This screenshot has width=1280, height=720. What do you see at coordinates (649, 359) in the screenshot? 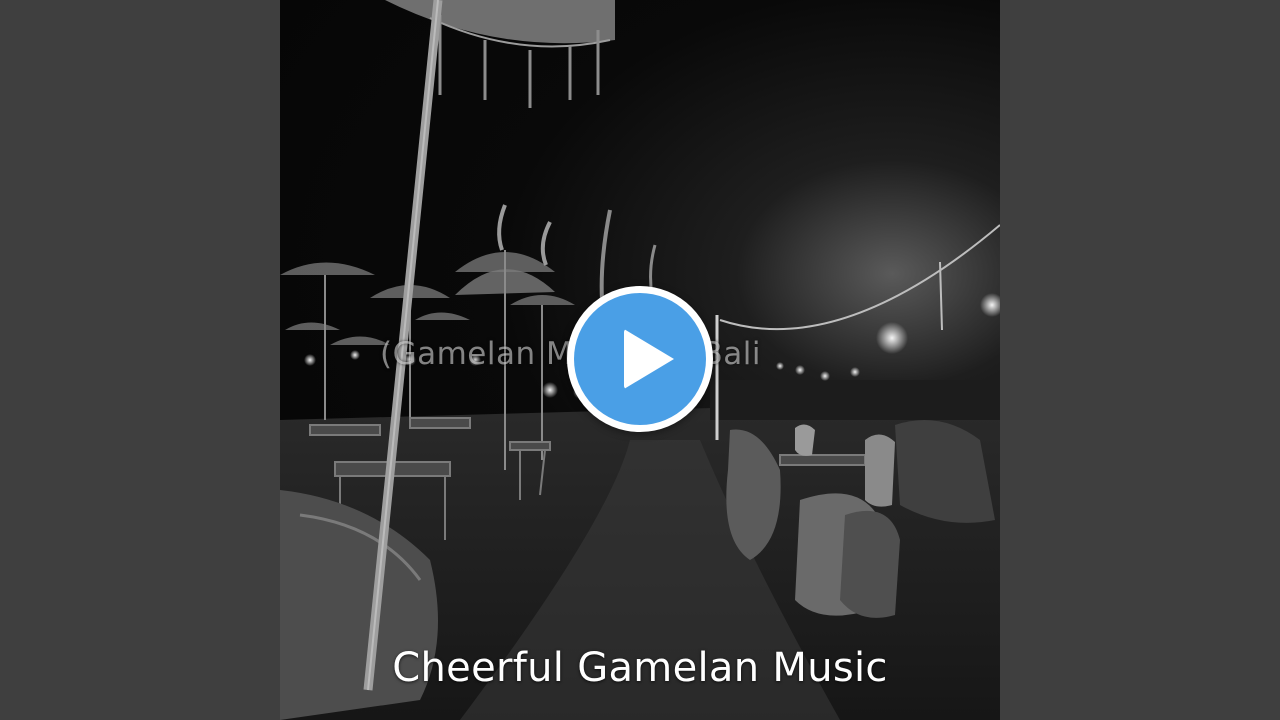
I see `play-icon` at bounding box center [649, 359].